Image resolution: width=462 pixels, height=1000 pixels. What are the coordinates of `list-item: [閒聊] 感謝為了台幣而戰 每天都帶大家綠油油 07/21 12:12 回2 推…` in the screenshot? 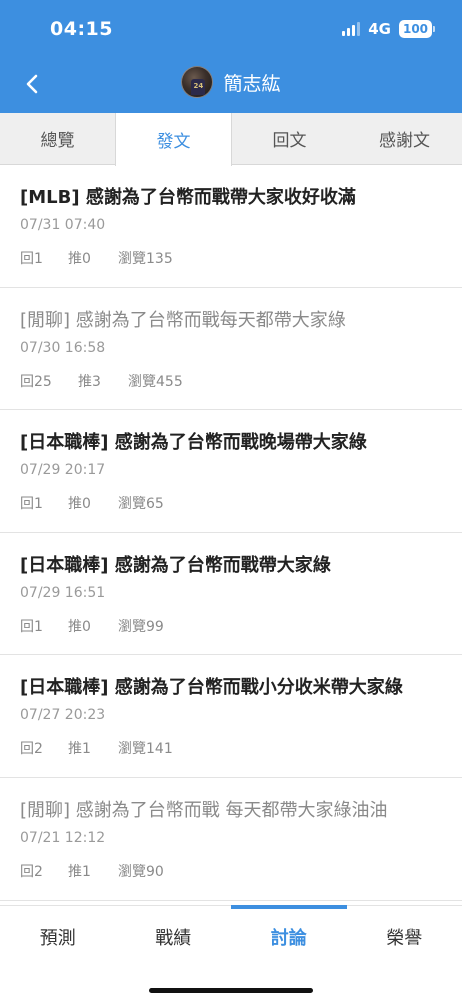 It's located at (231, 839).